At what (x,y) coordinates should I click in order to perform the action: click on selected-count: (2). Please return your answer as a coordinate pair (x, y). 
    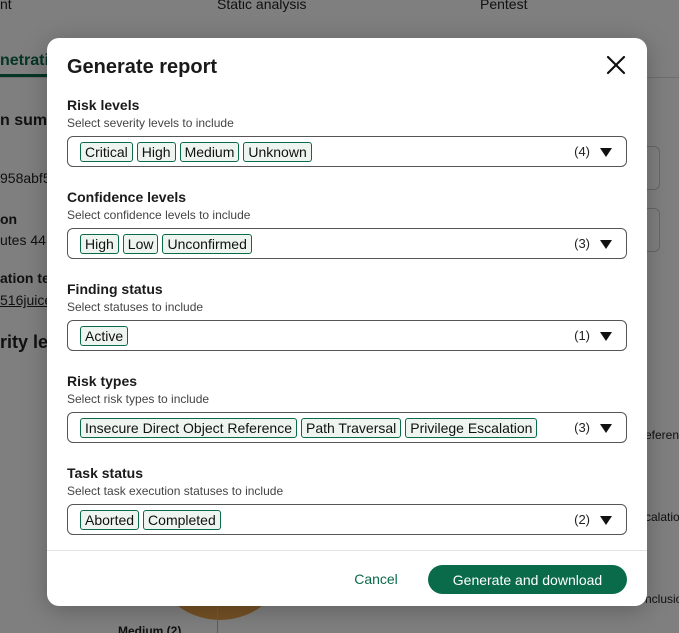
    Looking at the image, I should click on (582, 519).